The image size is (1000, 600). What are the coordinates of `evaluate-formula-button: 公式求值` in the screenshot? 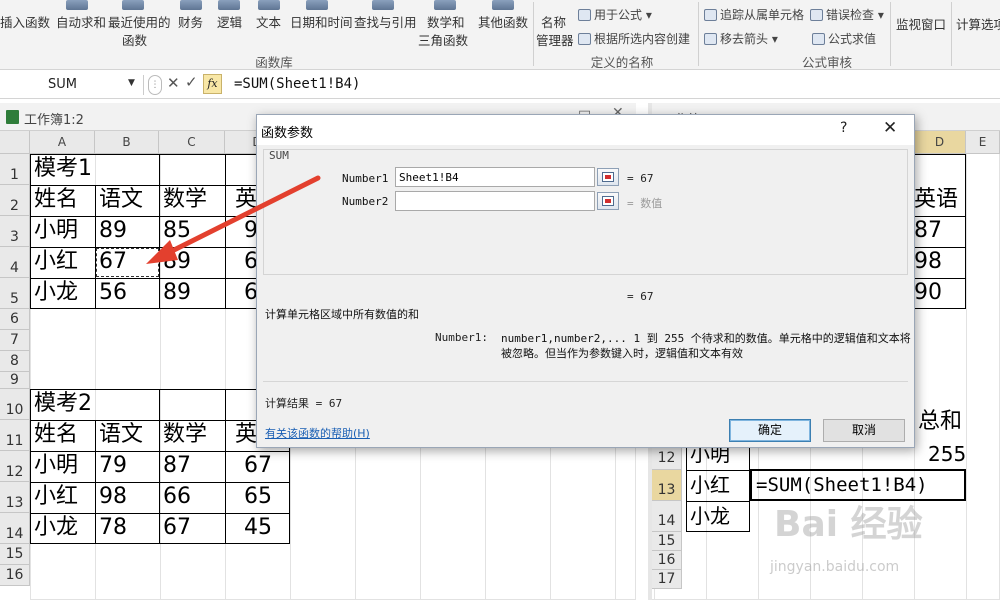 It's located at (844, 38).